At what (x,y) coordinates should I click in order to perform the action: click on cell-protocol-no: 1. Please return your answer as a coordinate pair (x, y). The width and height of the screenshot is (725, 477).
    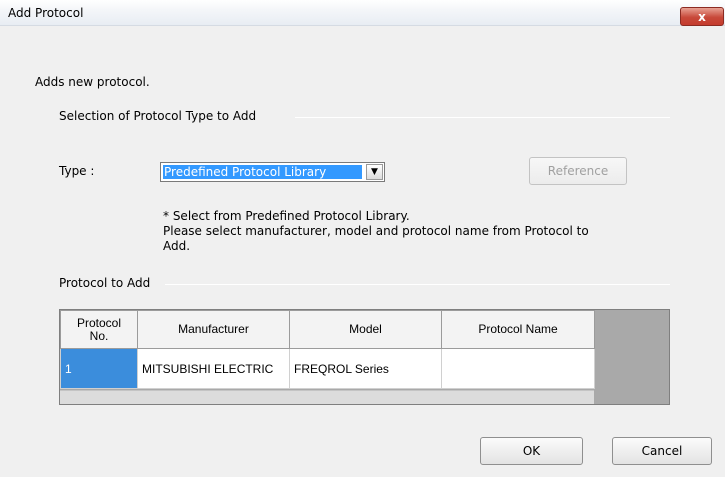
    Looking at the image, I should click on (99, 368).